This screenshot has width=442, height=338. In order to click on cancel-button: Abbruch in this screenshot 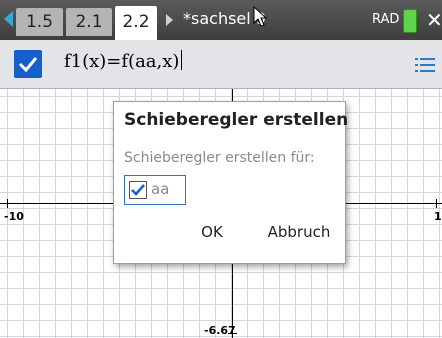, I will do `click(299, 232)`.